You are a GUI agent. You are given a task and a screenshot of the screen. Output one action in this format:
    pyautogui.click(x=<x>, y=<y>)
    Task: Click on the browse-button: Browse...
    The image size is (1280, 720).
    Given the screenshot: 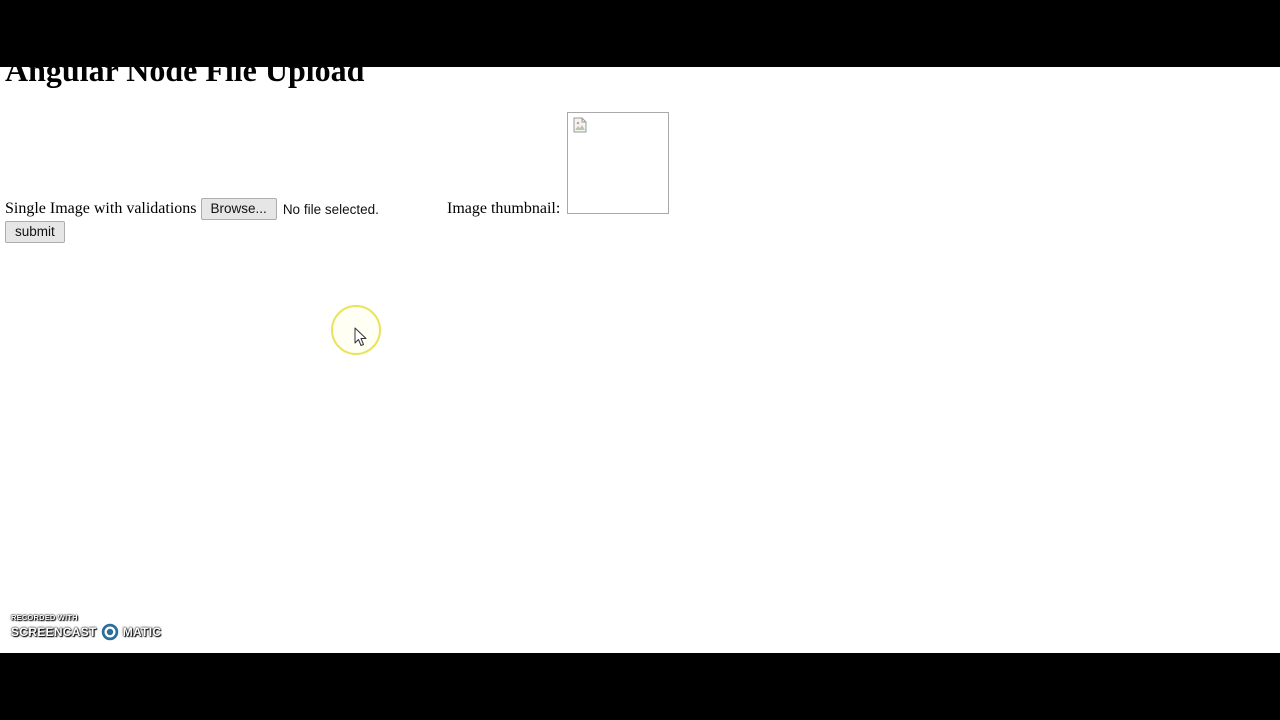 What is the action you would take?
    pyautogui.click(x=238, y=209)
    